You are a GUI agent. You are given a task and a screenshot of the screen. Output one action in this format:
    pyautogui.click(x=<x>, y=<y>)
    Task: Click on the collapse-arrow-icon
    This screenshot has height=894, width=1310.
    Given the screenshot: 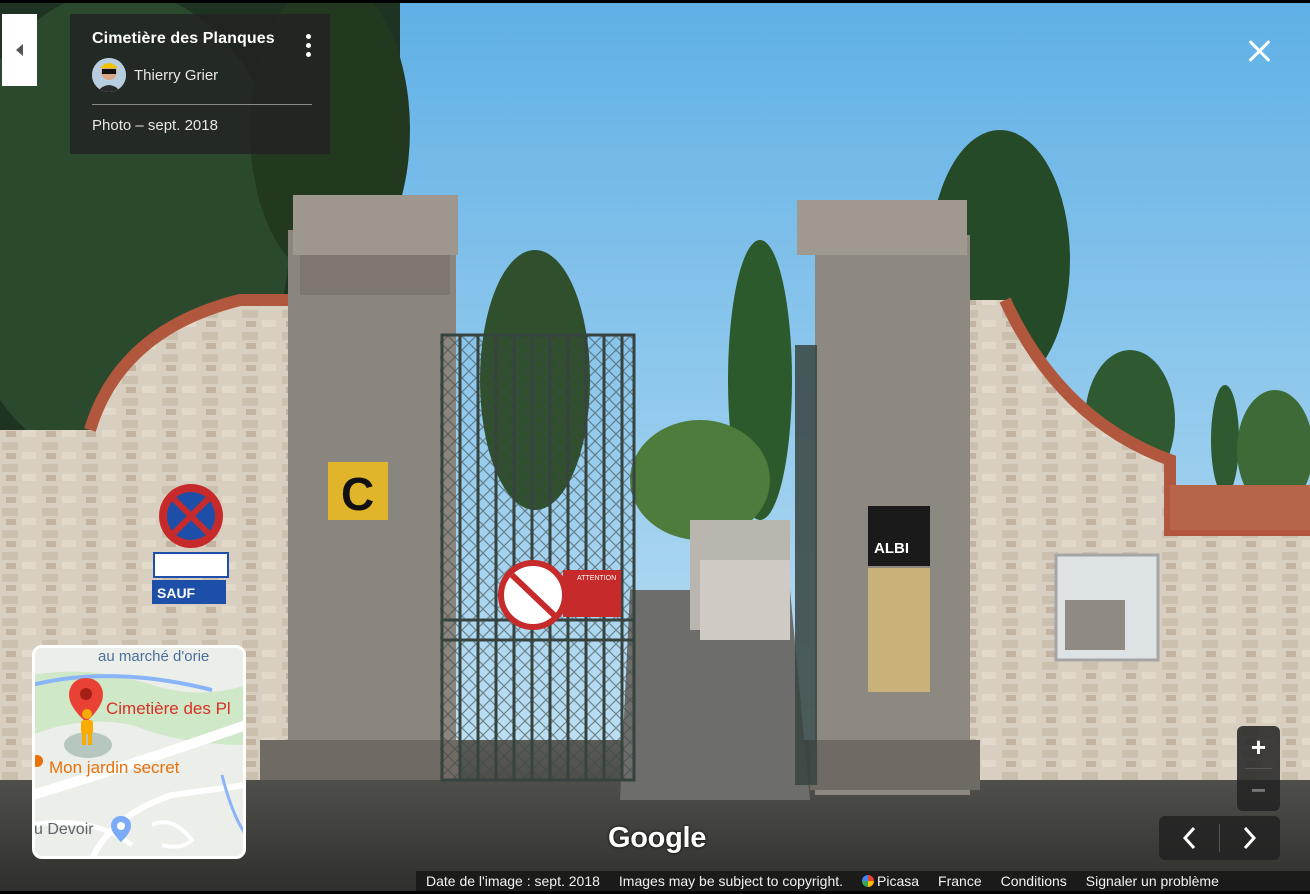 What is the action you would take?
    pyautogui.click(x=19, y=50)
    